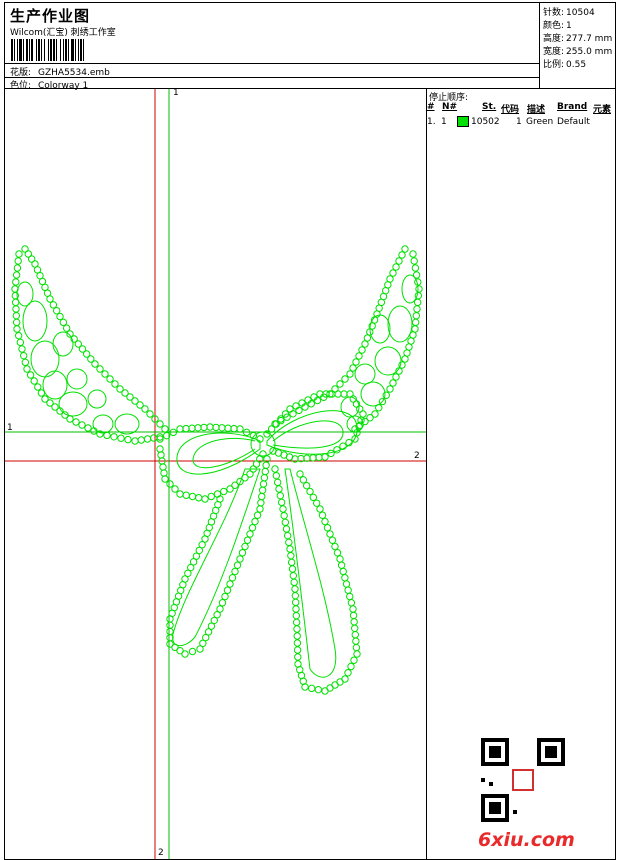  I want to click on axis-label-h1: 1, so click(10, 428).